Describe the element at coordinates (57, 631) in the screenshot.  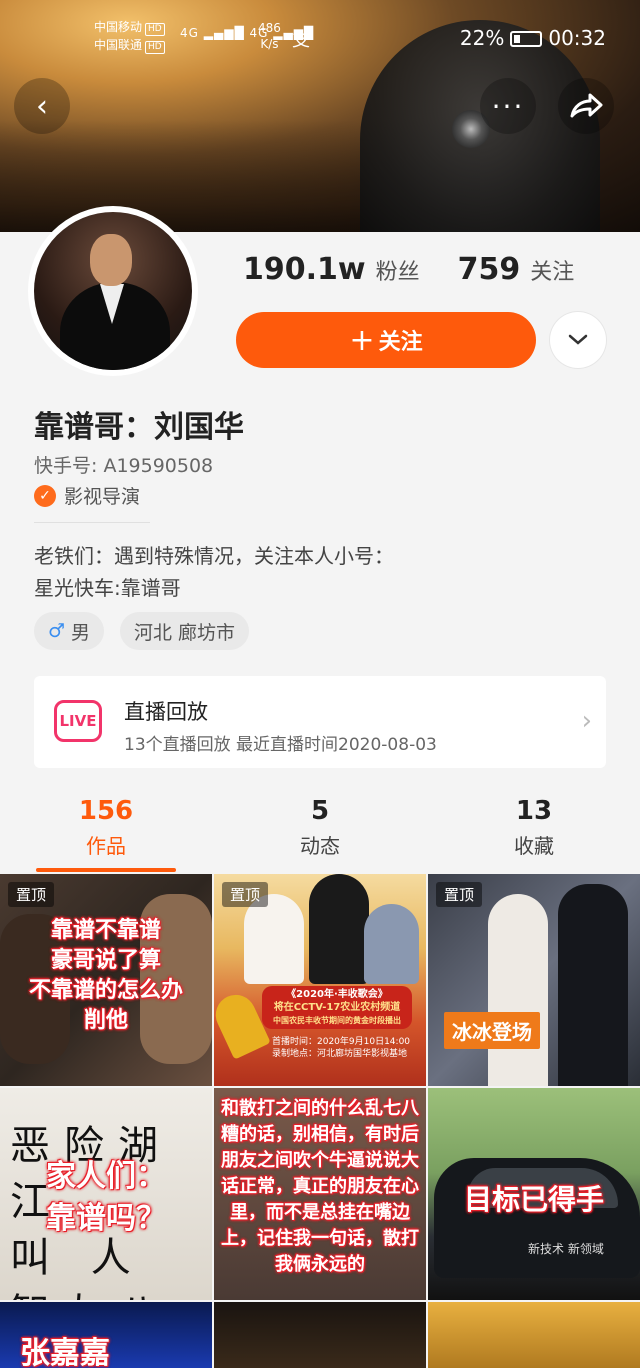
I see `male-icon: ♂` at that location.